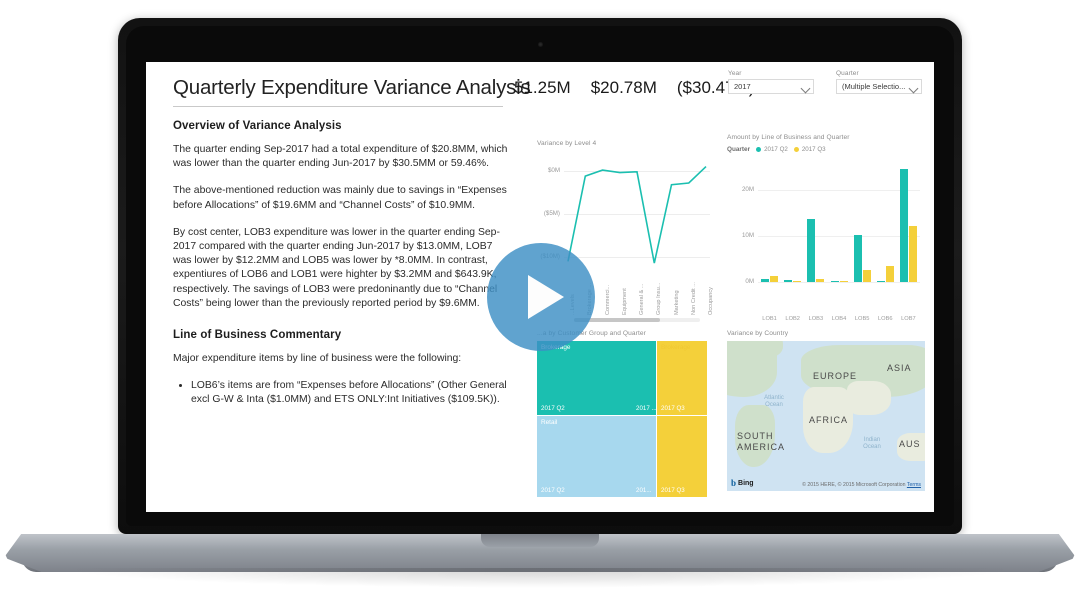 This screenshot has width=1080, height=612. I want to click on x-axis-tick-label: LOB3, so click(816, 319).